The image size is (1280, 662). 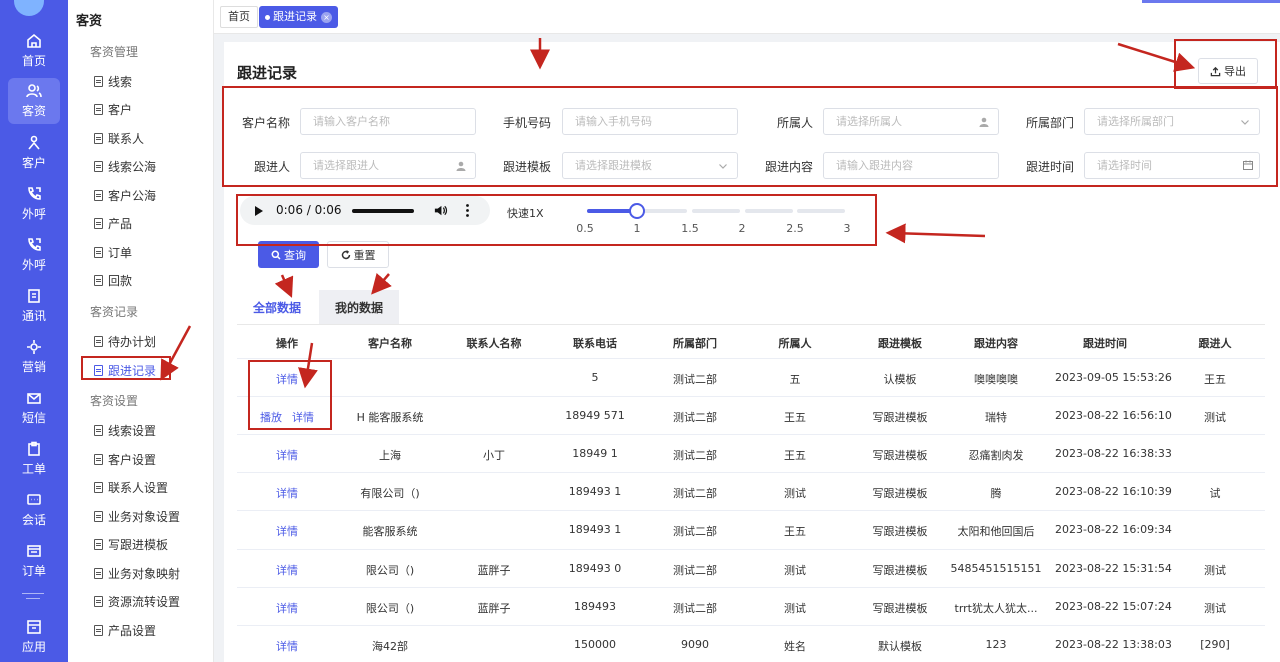 I want to click on rail-item-outbound: 外呼, so click(x=34, y=204).